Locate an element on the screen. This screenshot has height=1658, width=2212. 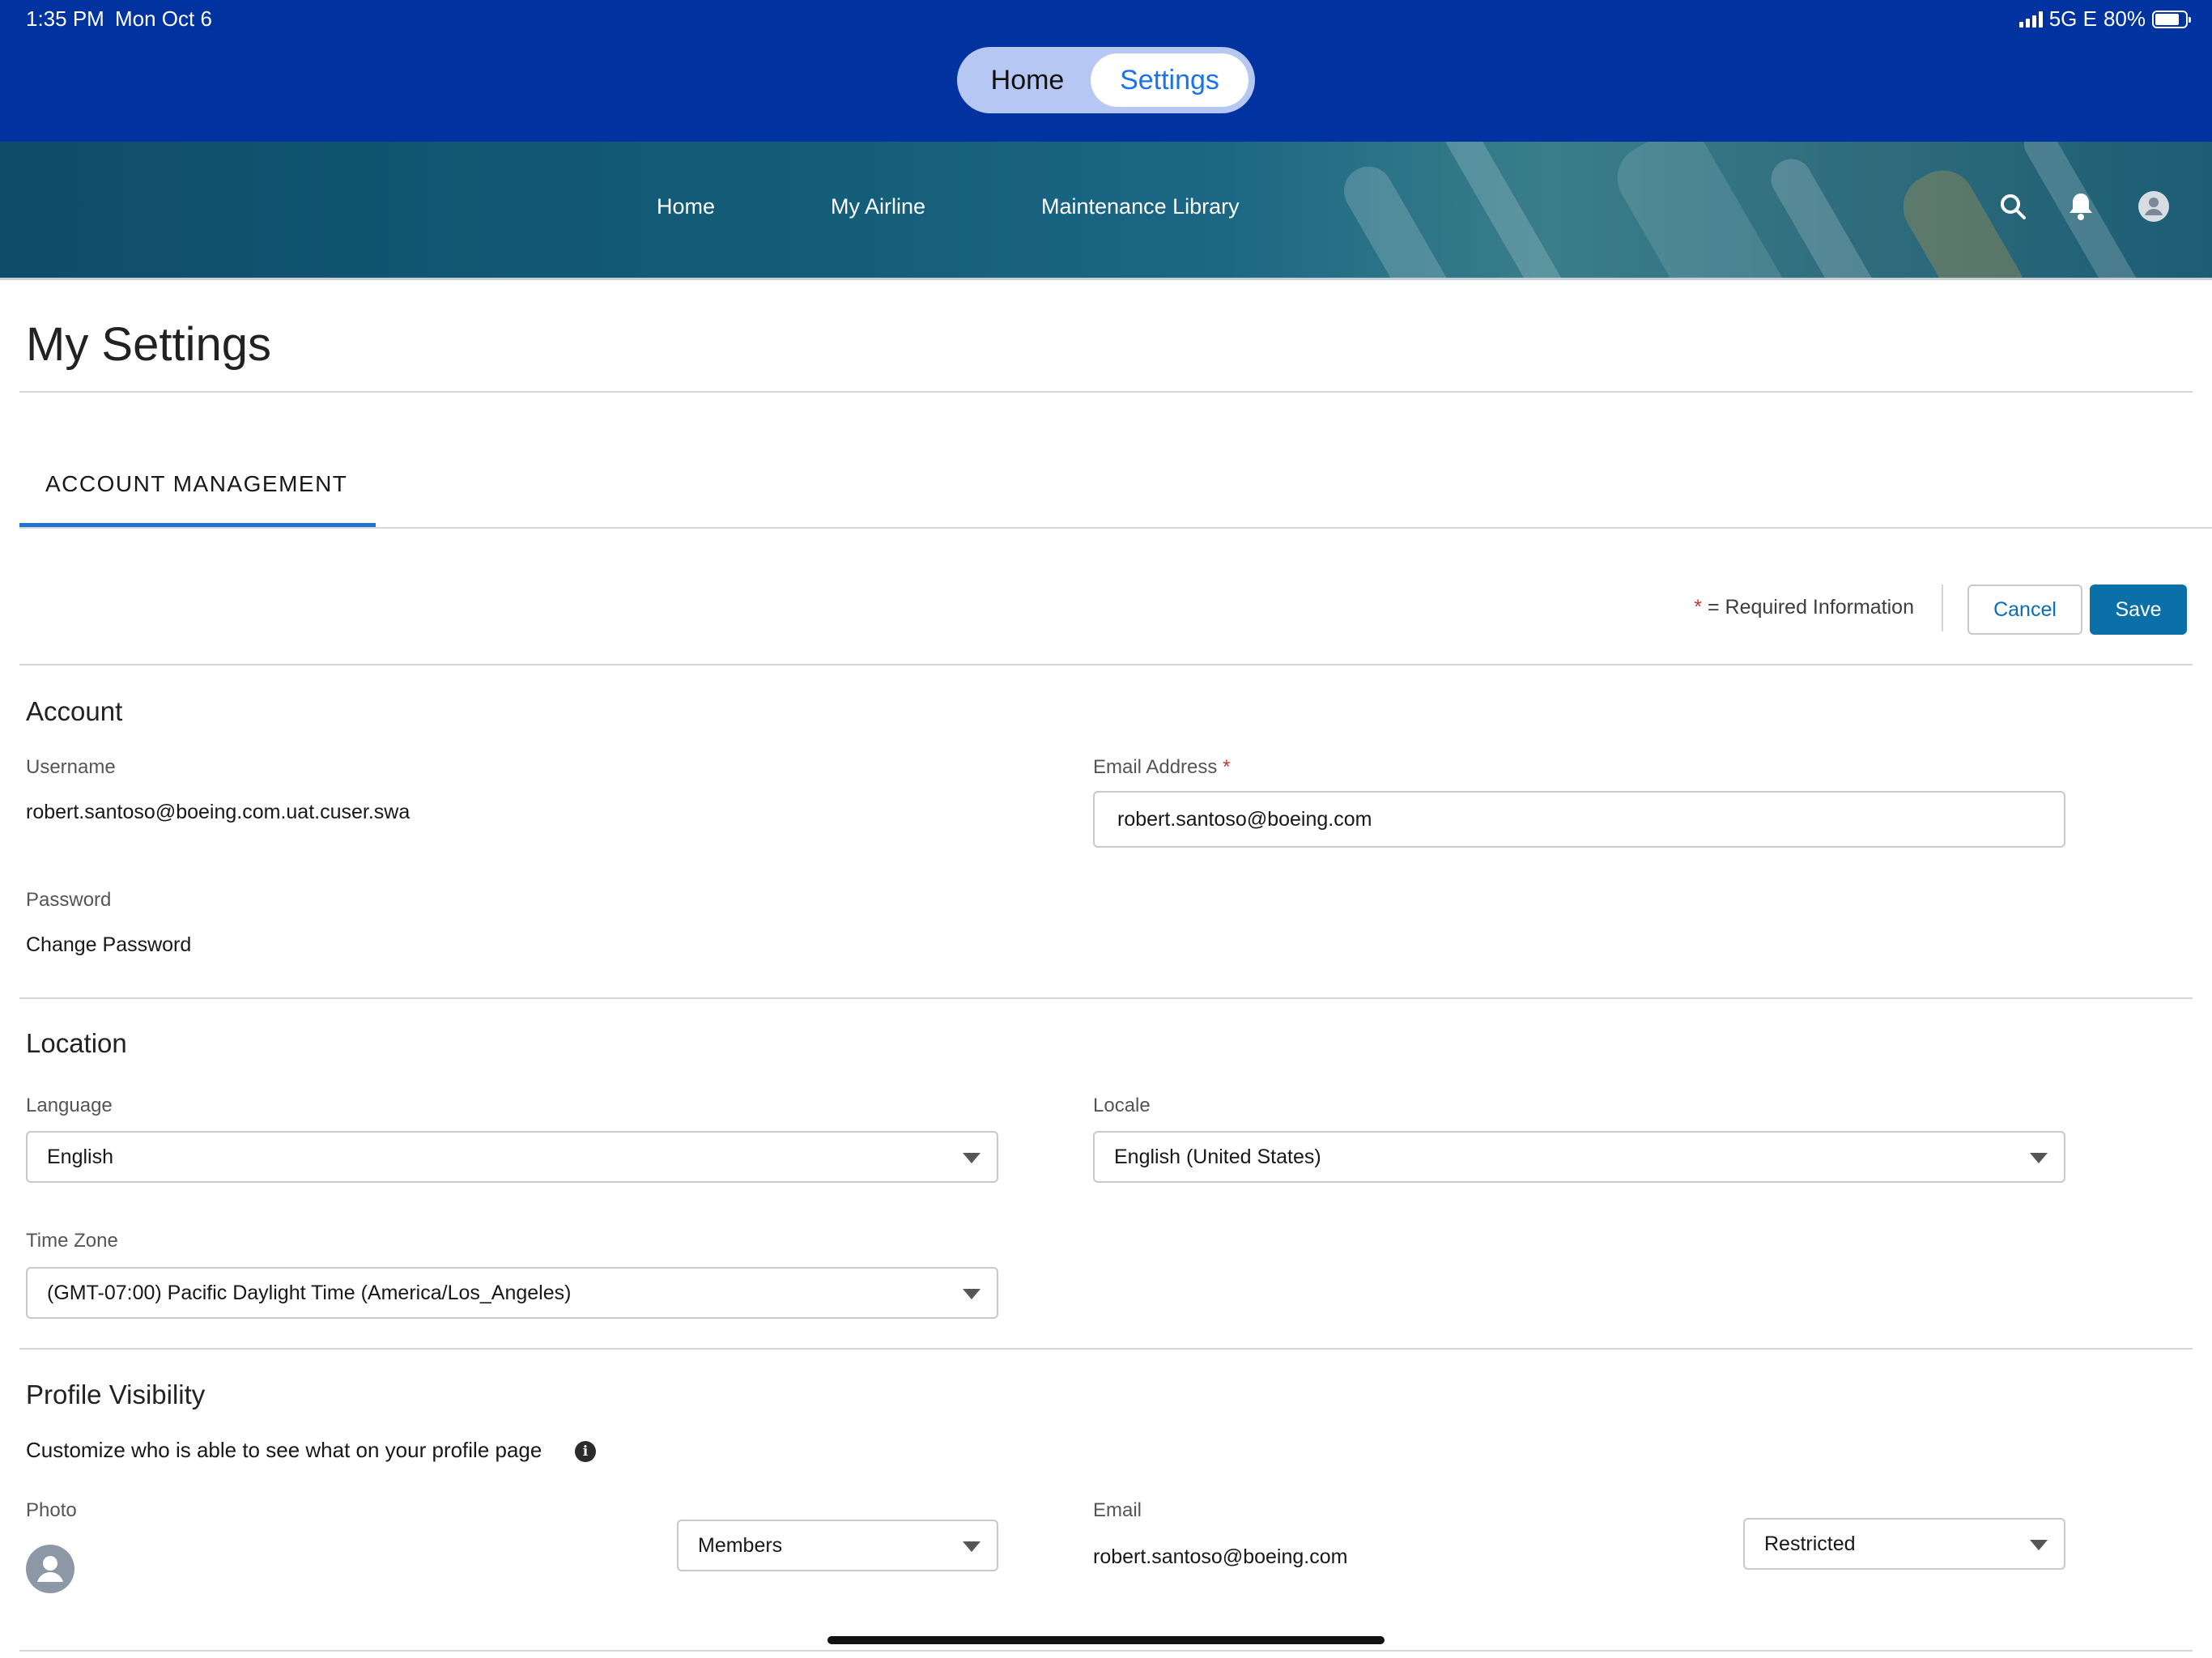
profile-section-divider is located at coordinates (1106, 1651).